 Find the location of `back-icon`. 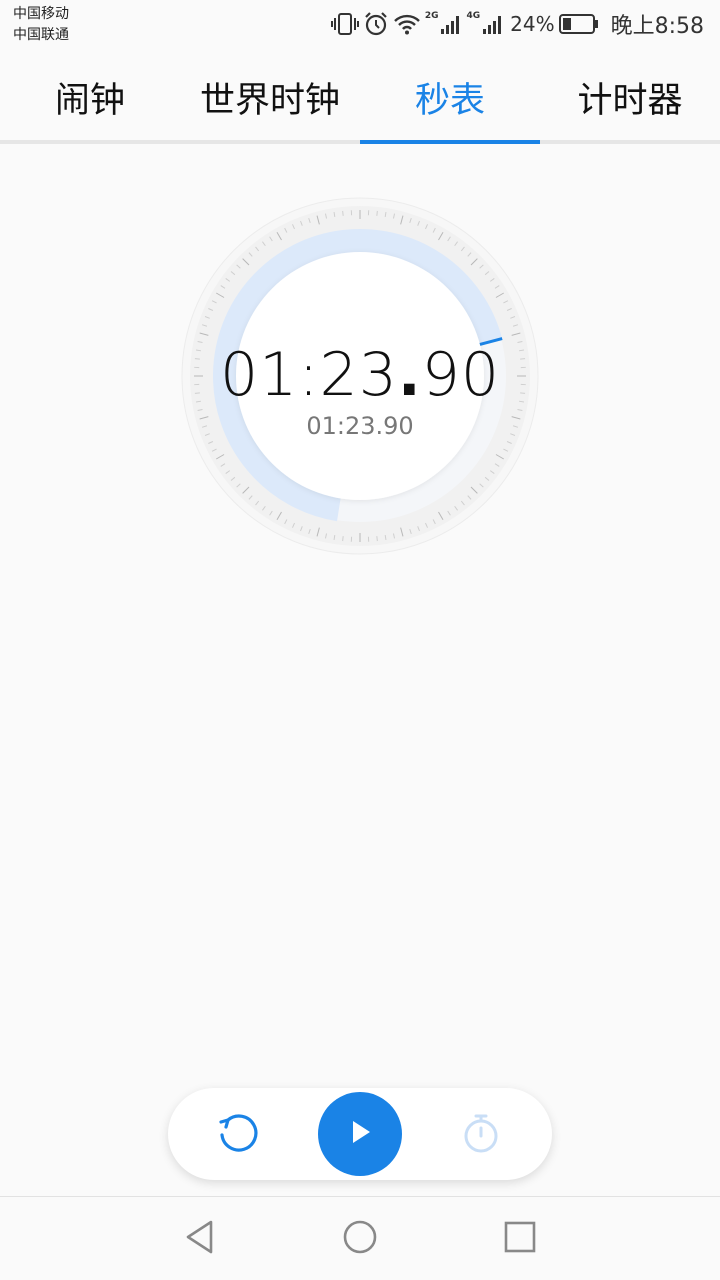

back-icon is located at coordinates (200, 1239).